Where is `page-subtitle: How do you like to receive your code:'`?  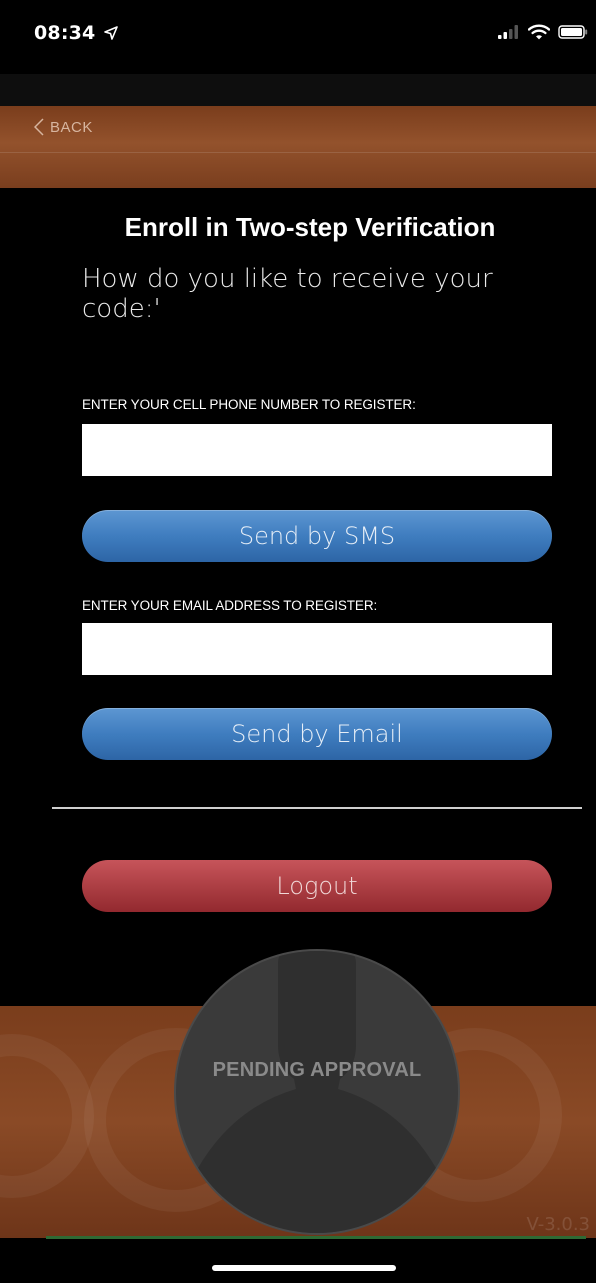
page-subtitle: How do you like to receive your code:' is located at coordinates (287, 294).